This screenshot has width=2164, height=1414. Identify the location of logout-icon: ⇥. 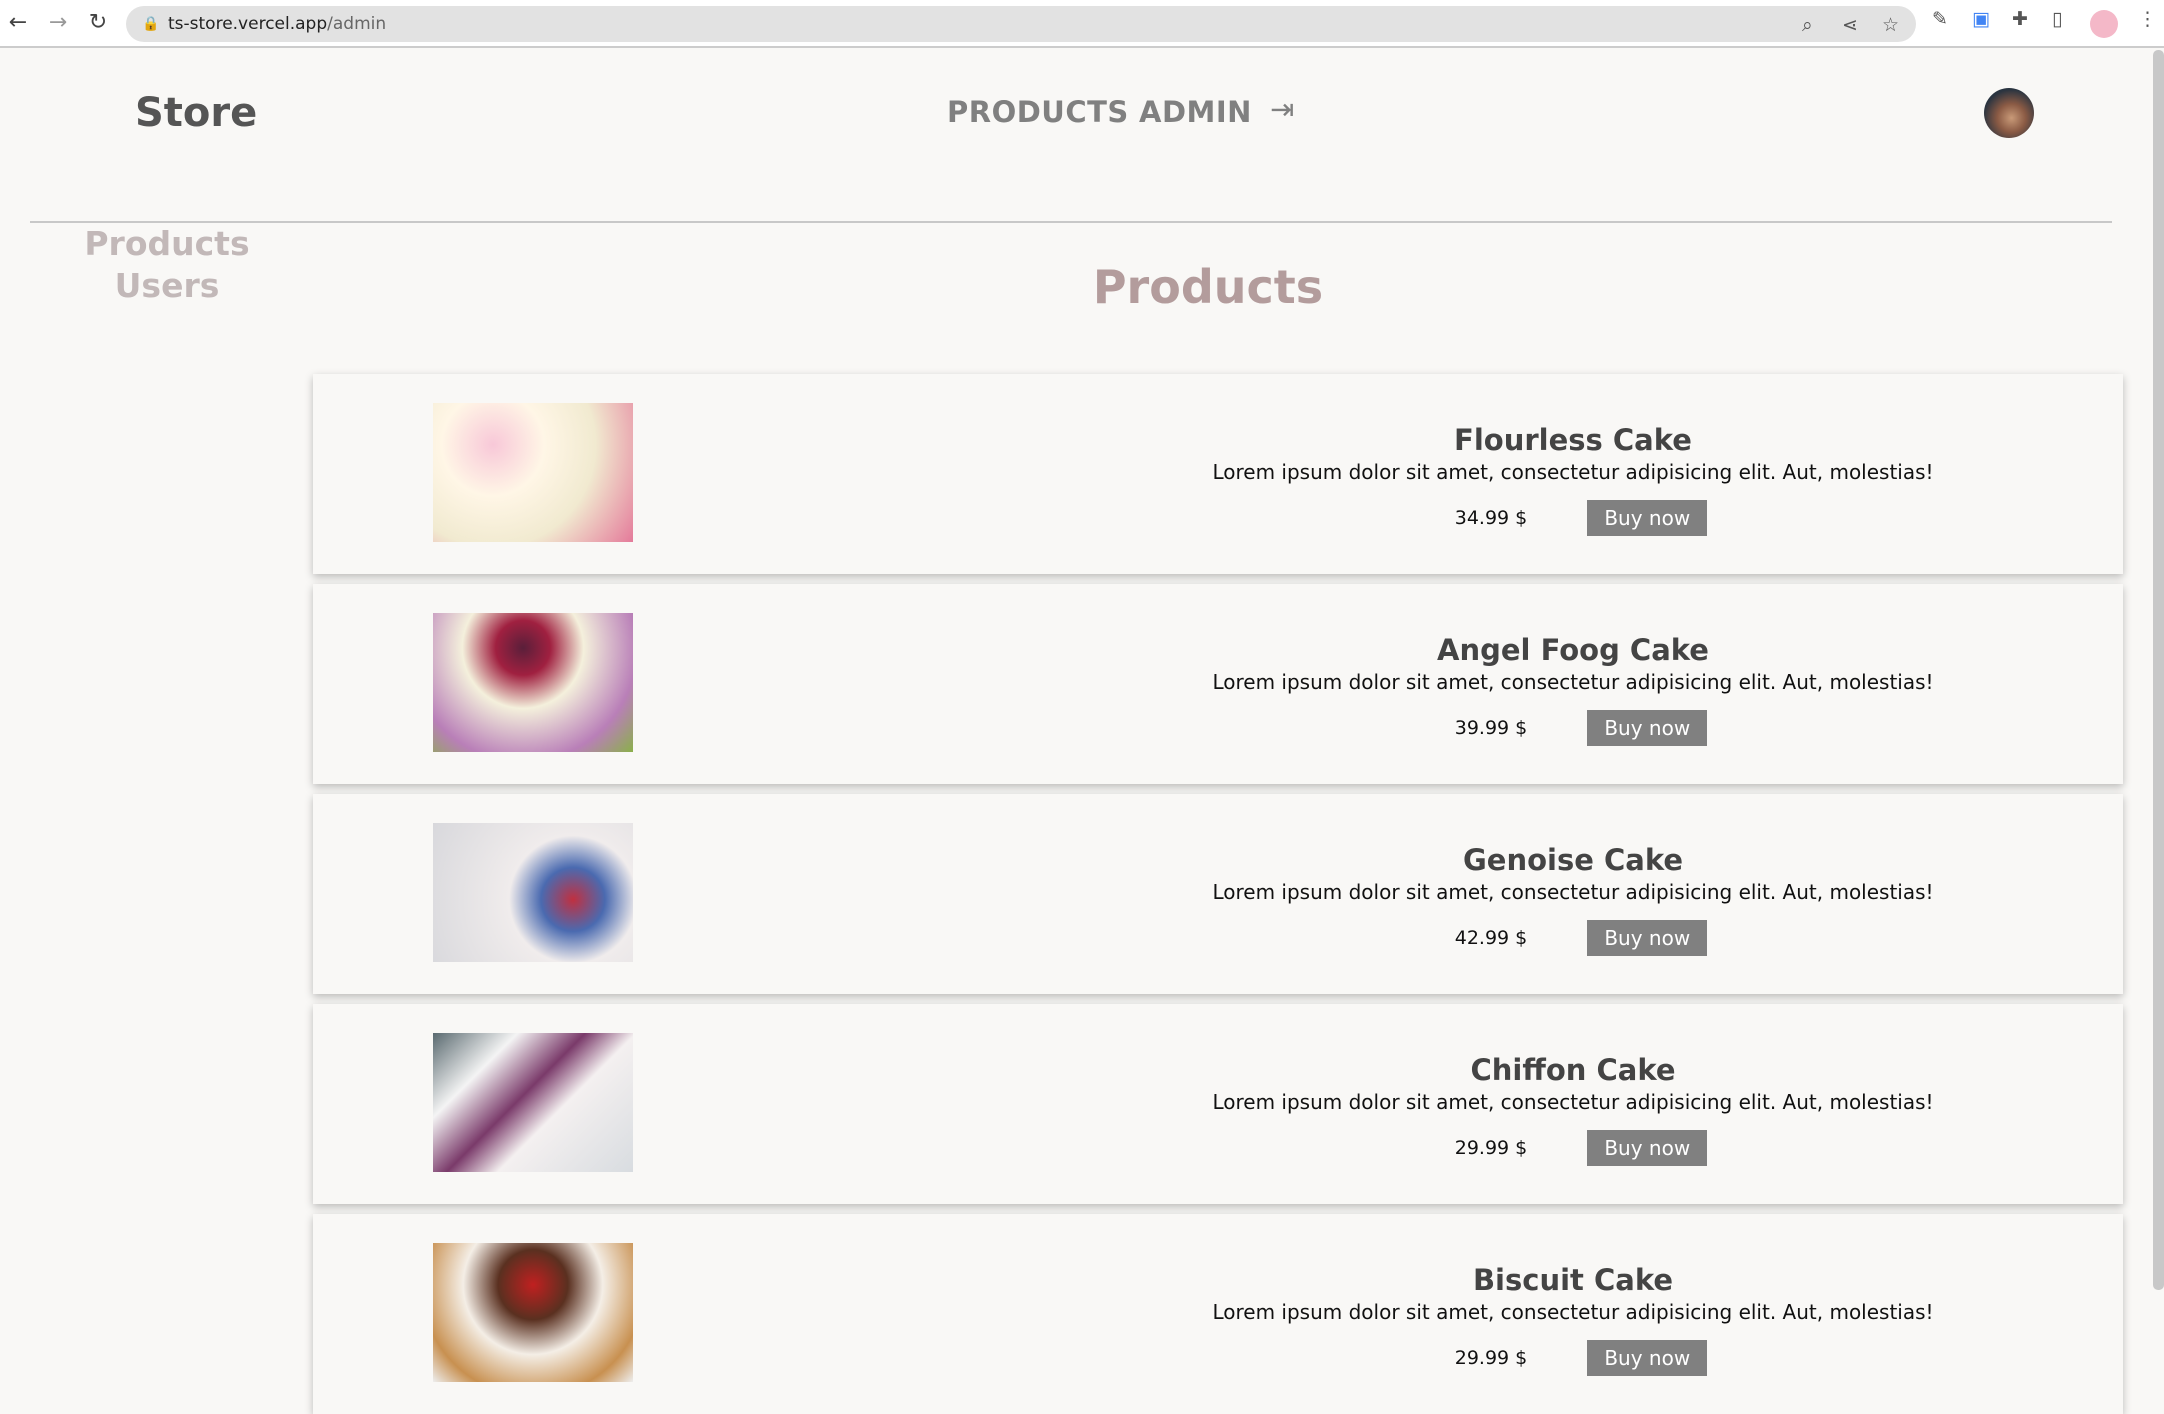
(1282, 109).